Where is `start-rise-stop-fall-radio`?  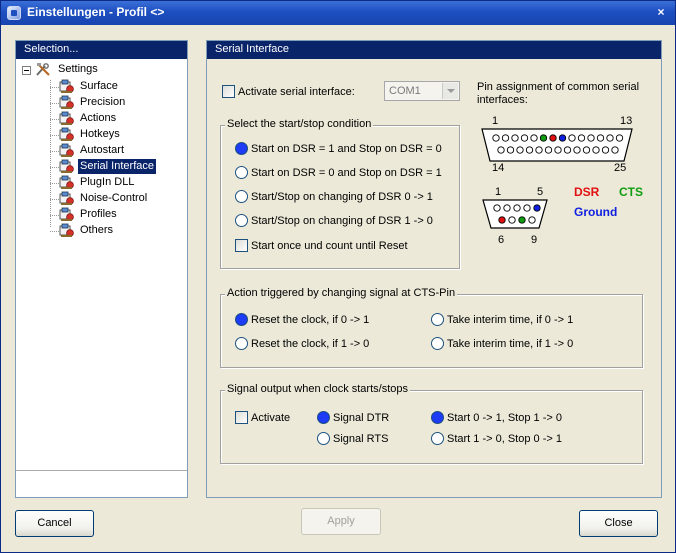
start-rise-stop-fall-radio is located at coordinates (437, 417).